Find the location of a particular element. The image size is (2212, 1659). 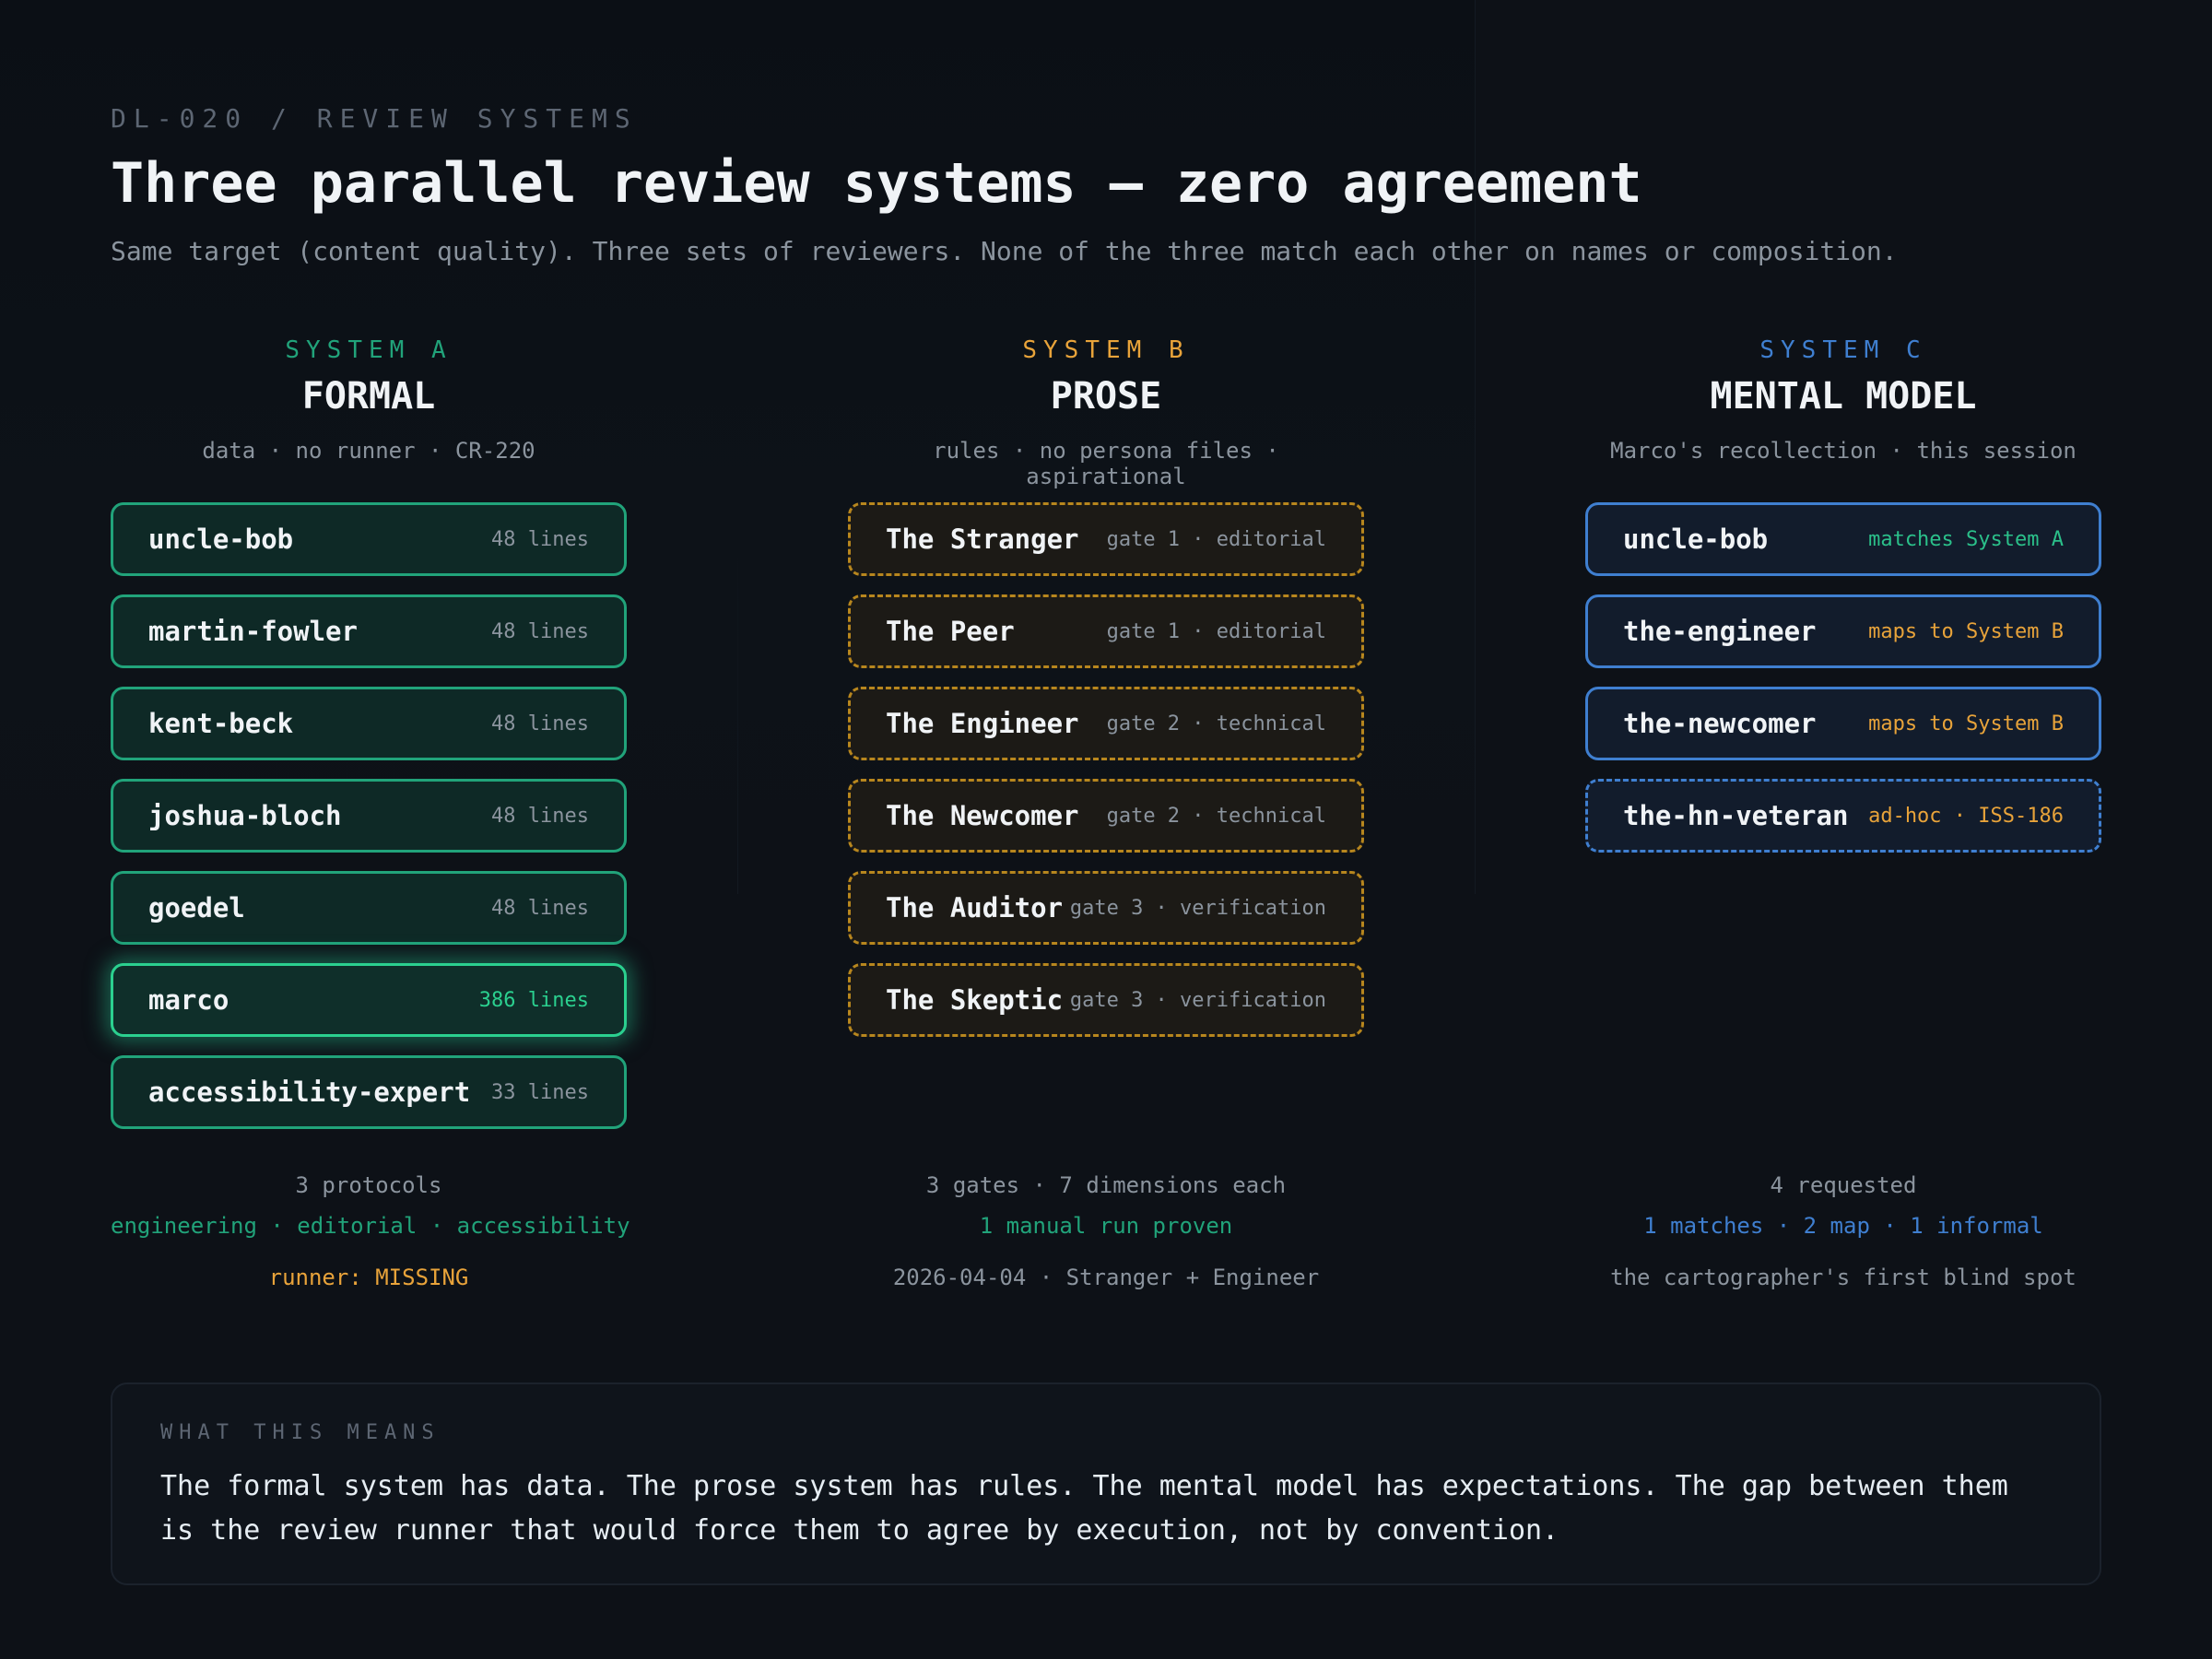

reviewer-name: accessibility-expert is located at coordinates (309, 1092).